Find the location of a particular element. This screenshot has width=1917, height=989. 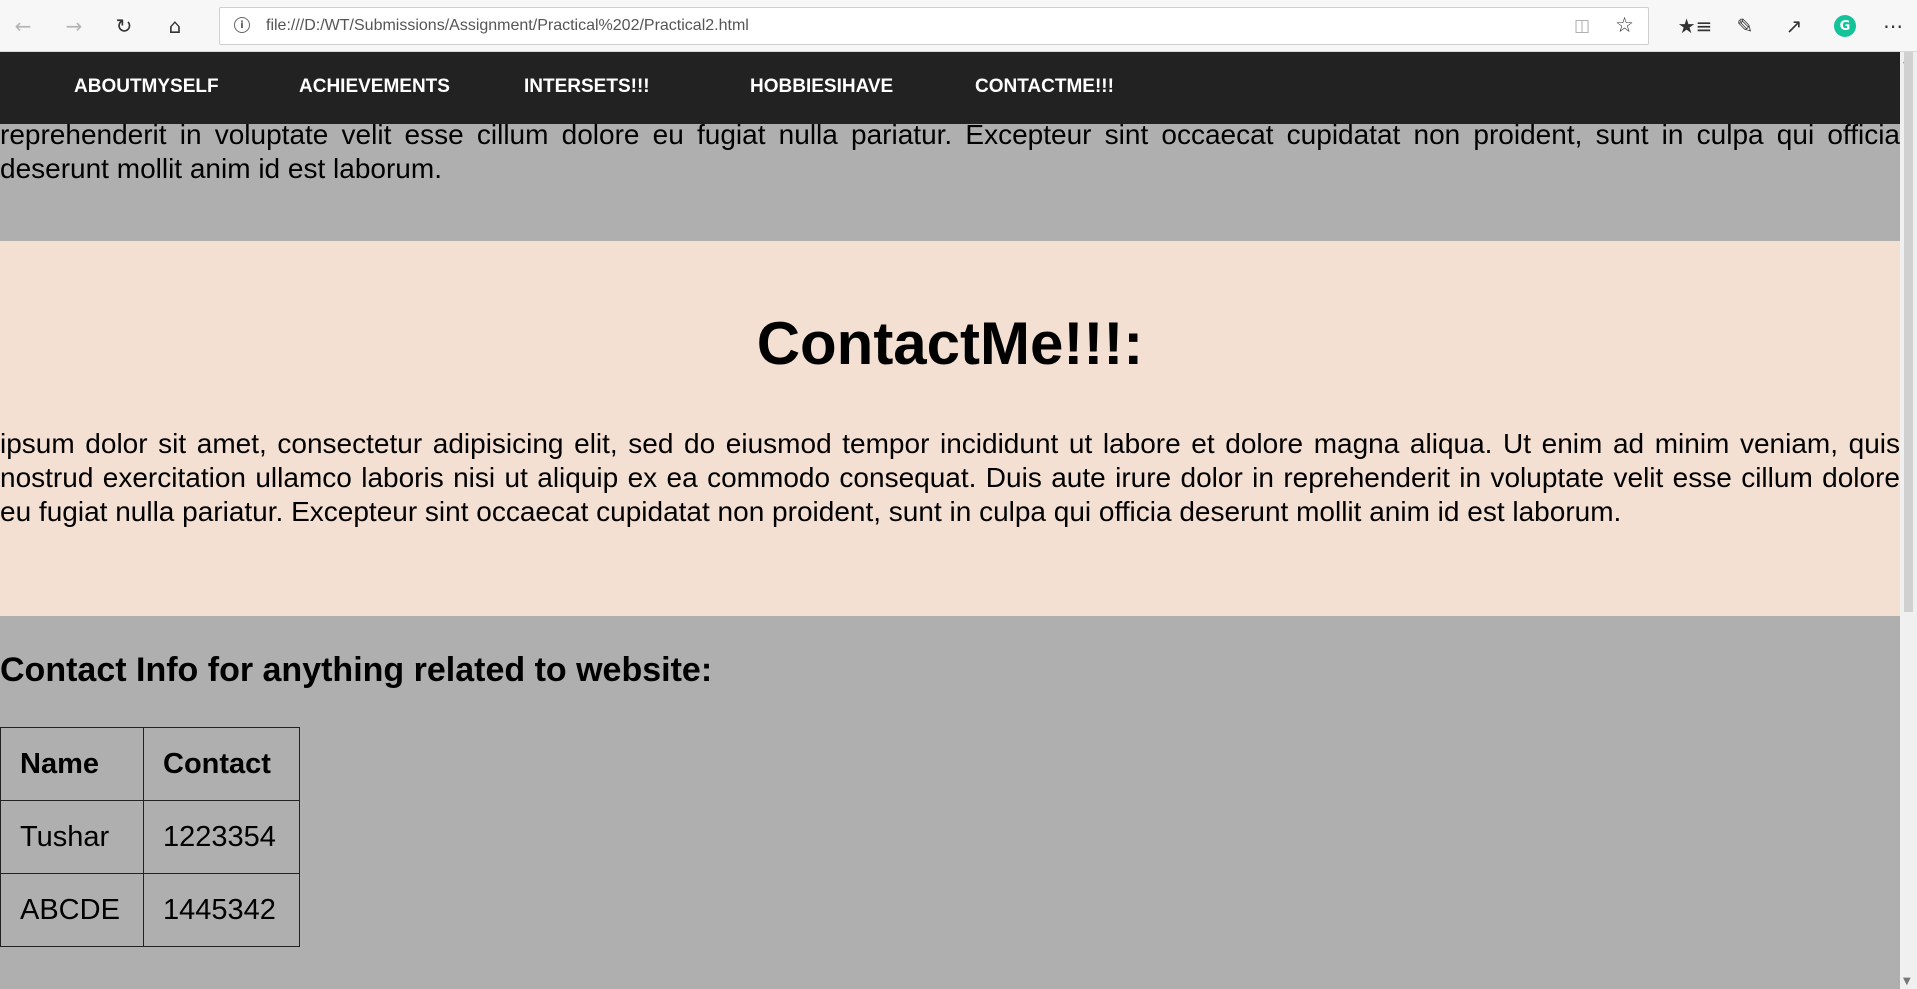

refresh-icon: ↻ is located at coordinates (124, 26).